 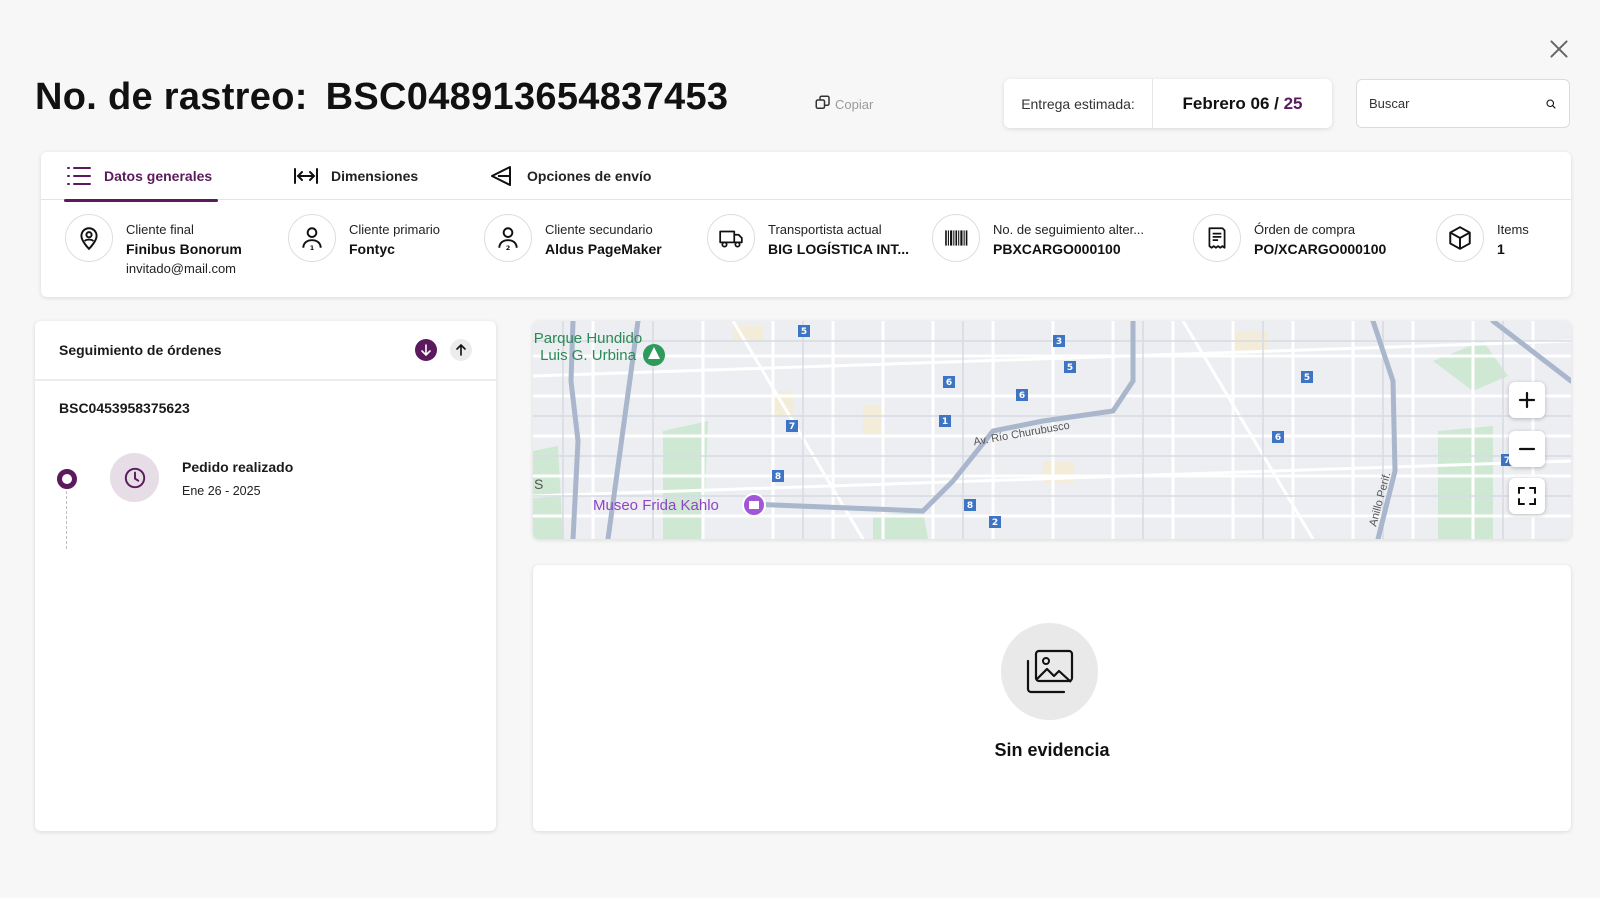 What do you see at coordinates (1513, 229) in the screenshot?
I see `field-label: Items` at bounding box center [1513, 229].